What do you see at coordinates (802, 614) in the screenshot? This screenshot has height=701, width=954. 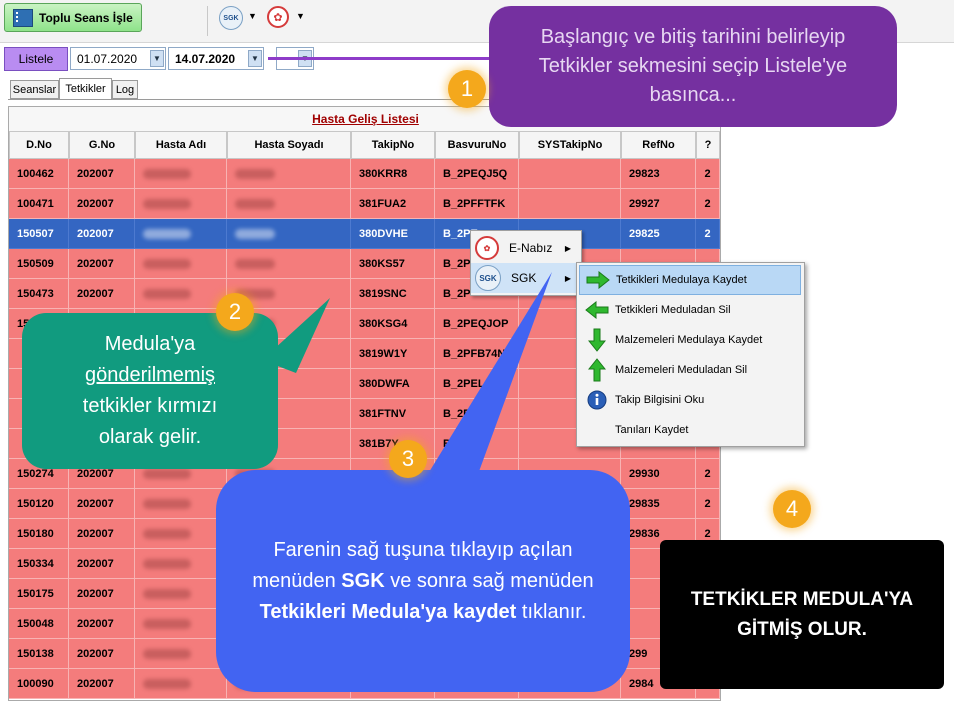 I see `callout-step4: TETKİKLER MEDULA'YA GİTMİŞ OLUR.` at bounding box center [802, 614].